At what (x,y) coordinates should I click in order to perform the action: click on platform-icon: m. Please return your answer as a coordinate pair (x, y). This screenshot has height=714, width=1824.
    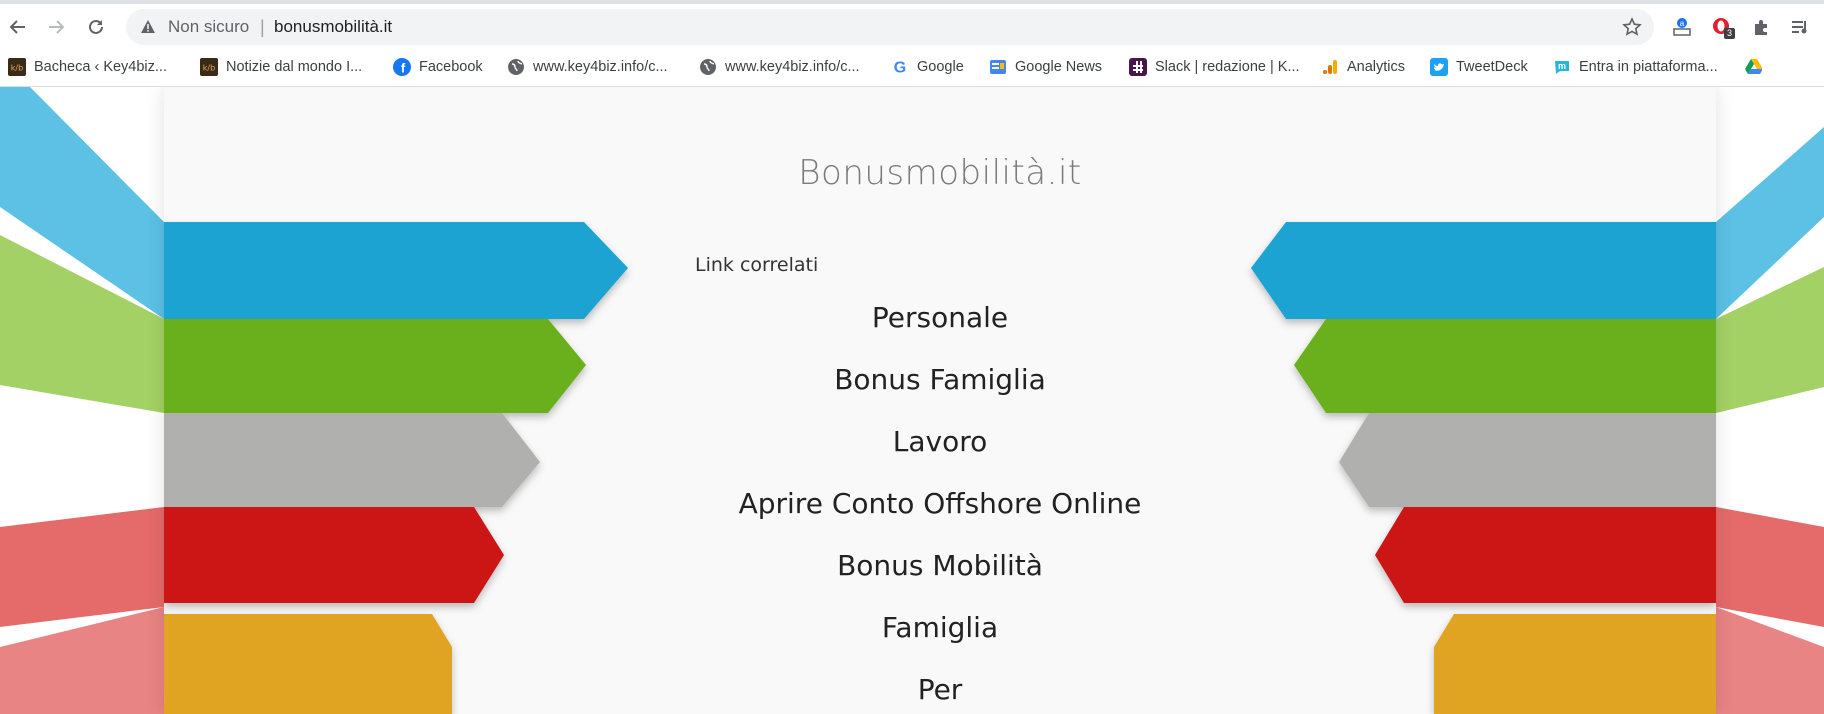
    Looking at the image, I should click on (1562, 67).